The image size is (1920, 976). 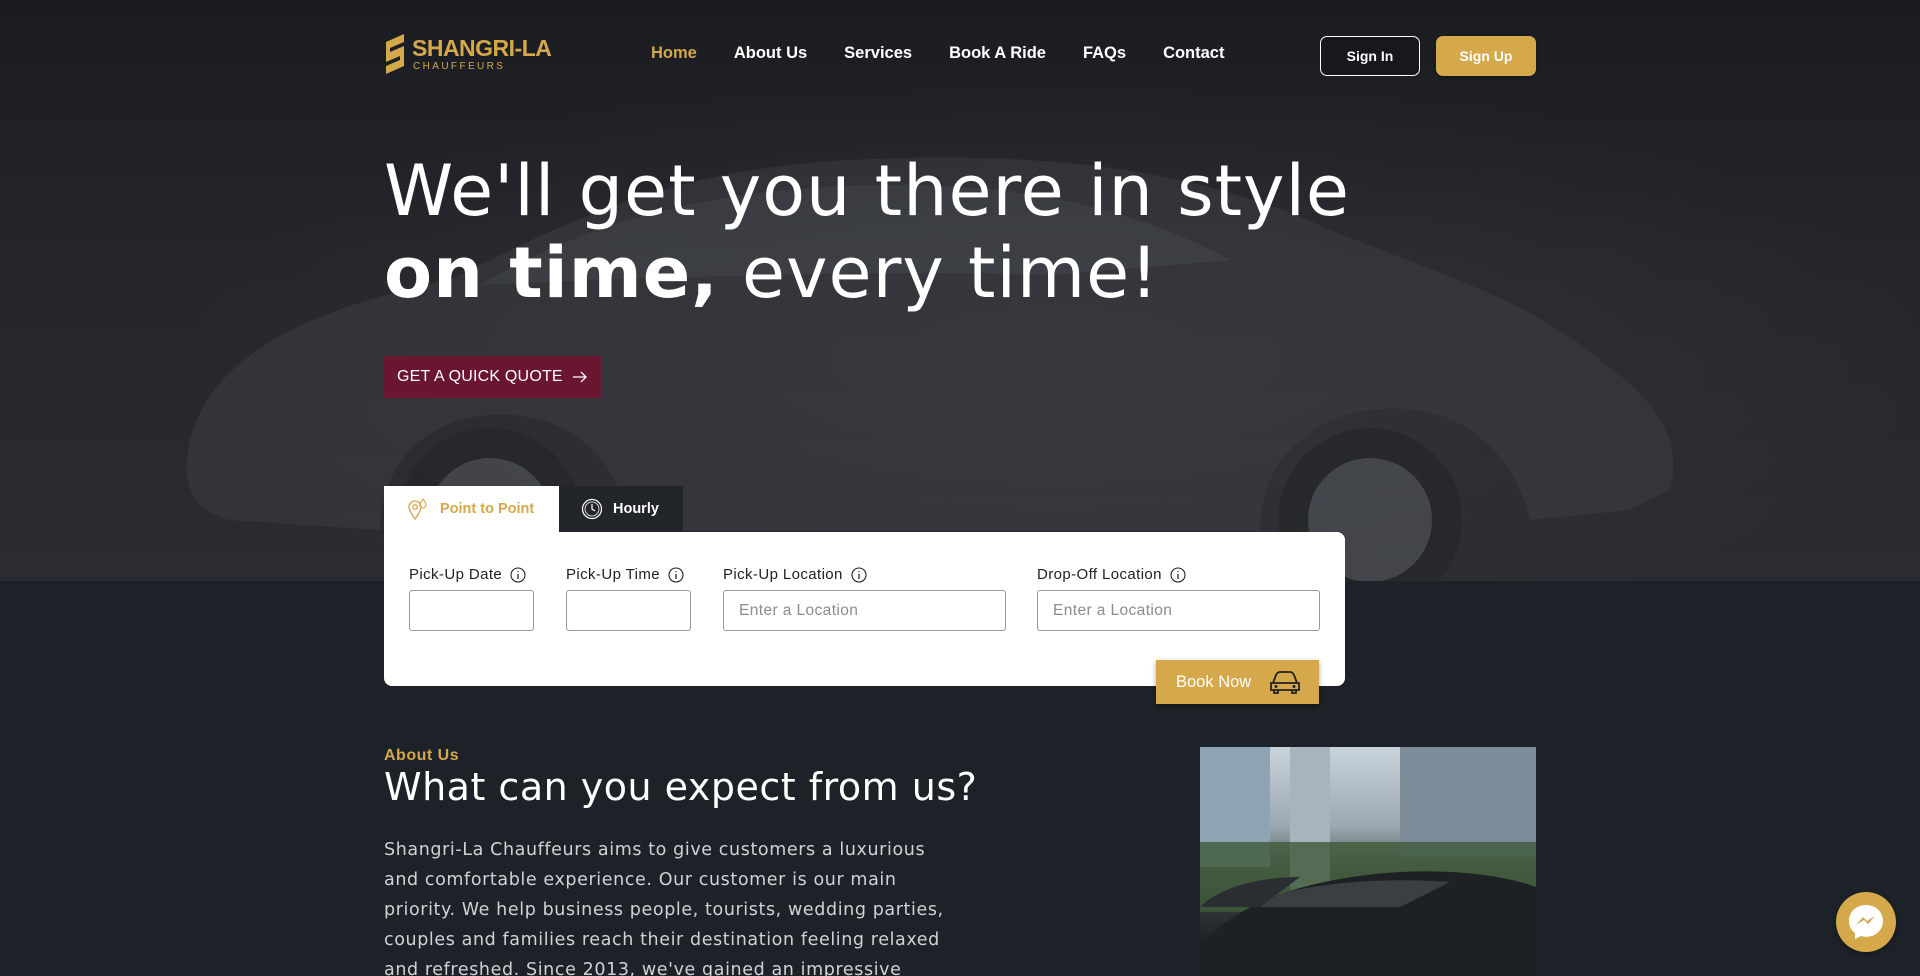 I want to click on dropoff-location-label-text: Drop-Off Location, so click(x=1099, y=574).